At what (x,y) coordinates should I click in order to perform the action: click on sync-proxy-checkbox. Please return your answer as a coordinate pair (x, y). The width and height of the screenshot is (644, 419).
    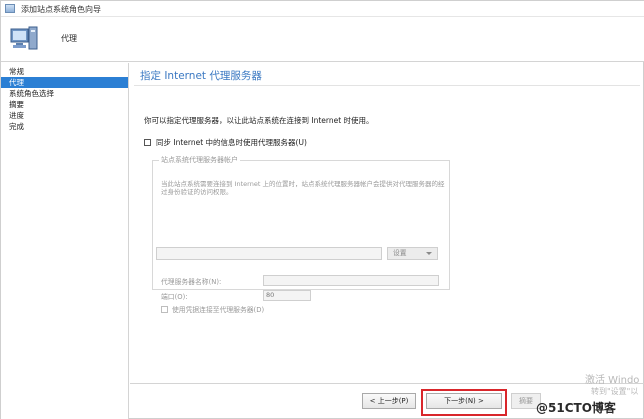
    Looking at the image, I should click on (147, 142).